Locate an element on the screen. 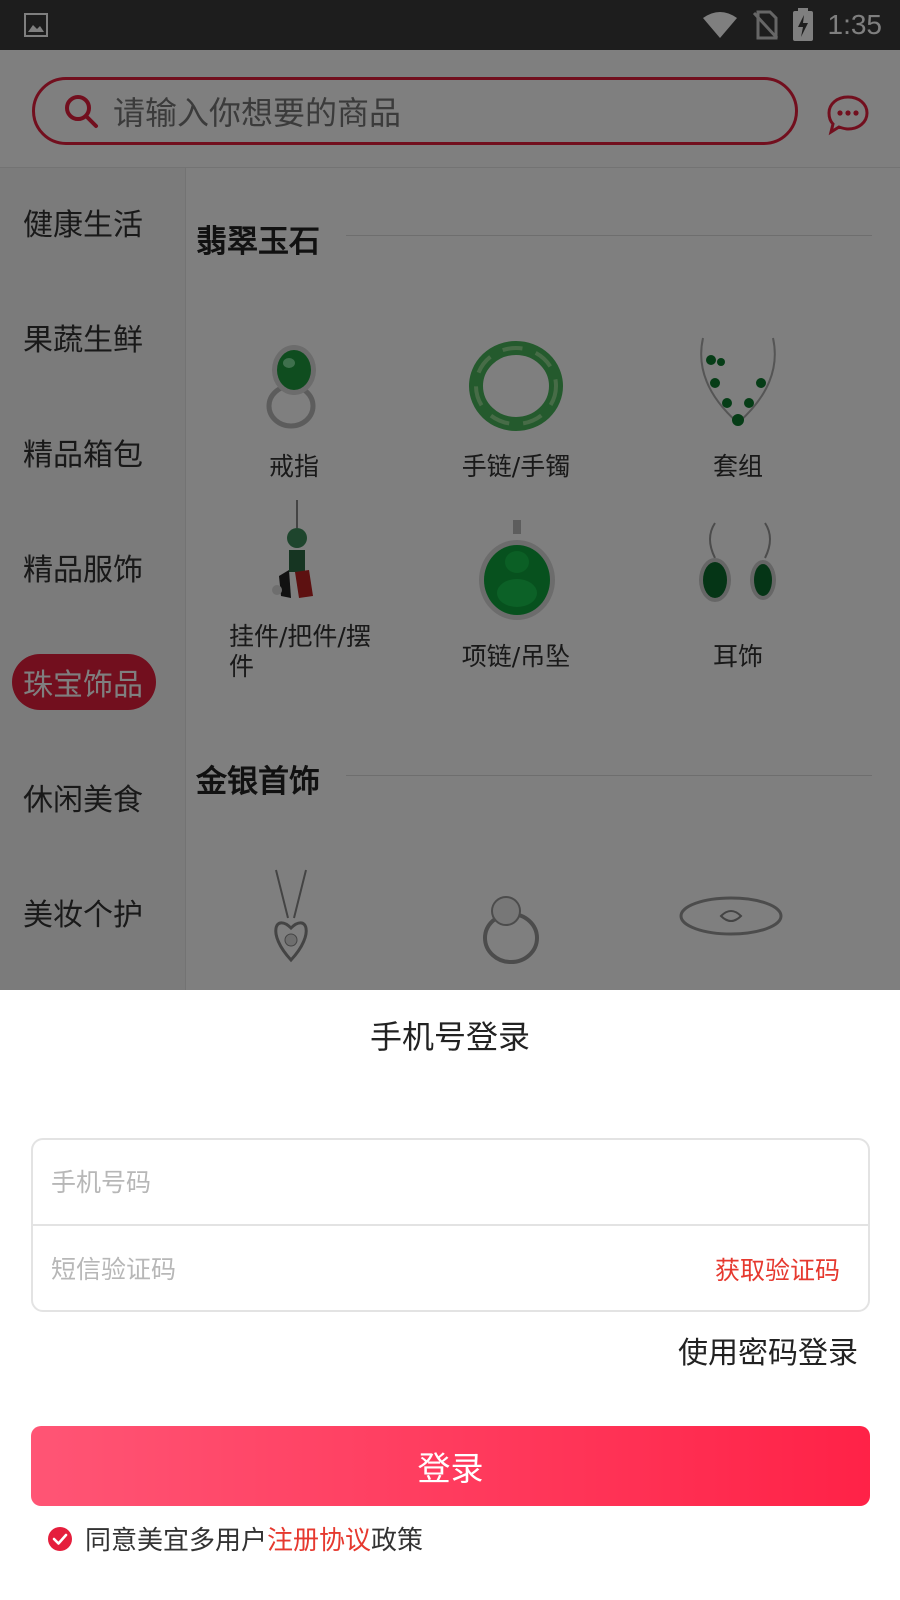 The height and width of the screenshot is (1600, 900). agreement-row: 同意美宜多用户 注册协议 政策 is located at coordinates (235, 1538).